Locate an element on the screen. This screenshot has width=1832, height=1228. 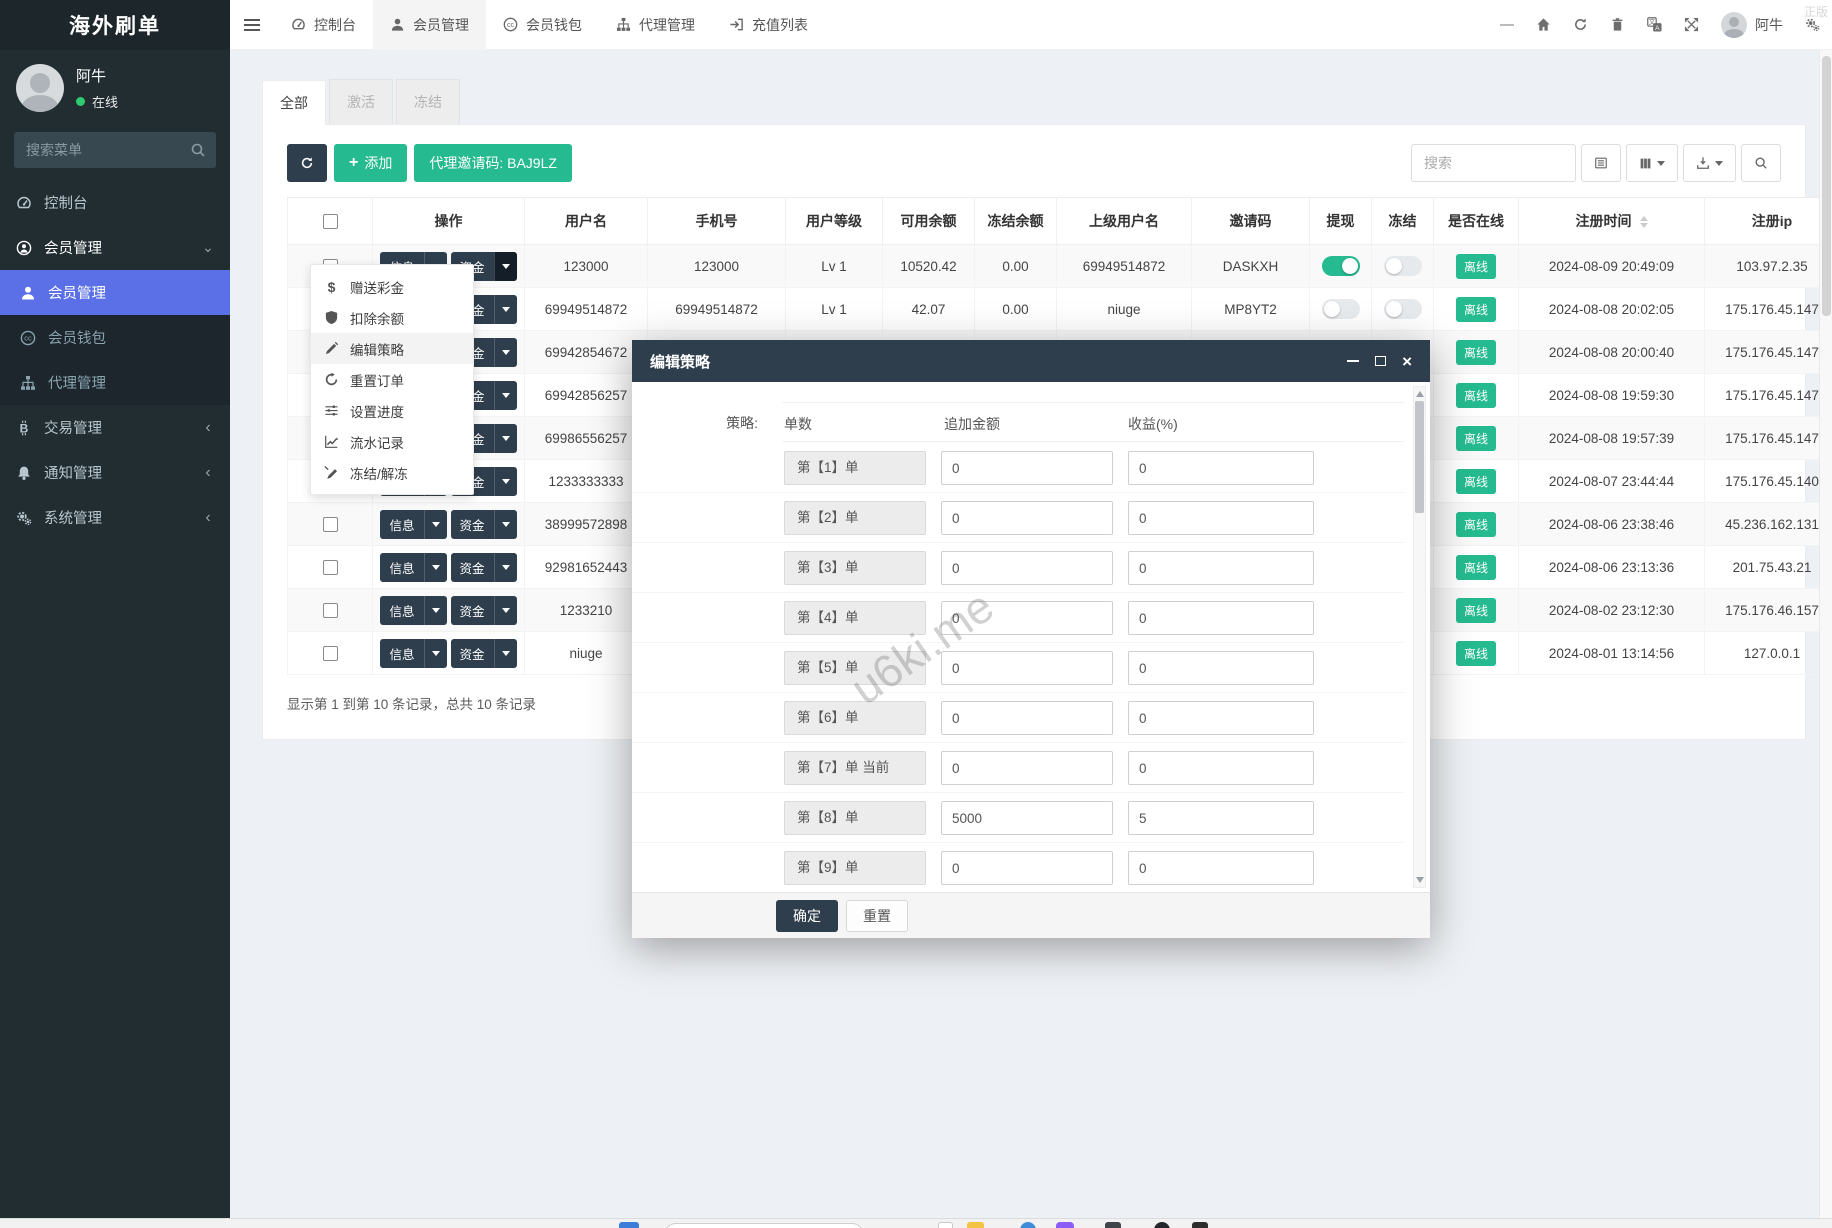
table-search-input is located at coordinates (1493, 163).